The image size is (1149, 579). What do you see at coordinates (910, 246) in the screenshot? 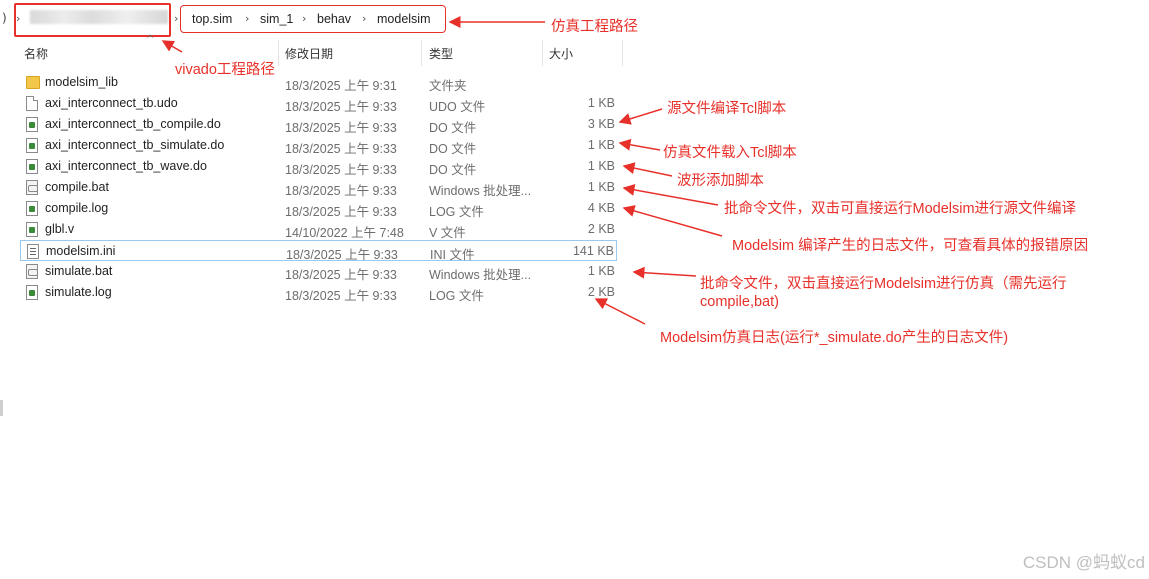
I see `annotation-compile-log: Modelsim 编译产生的日志文件，可查看具体的报错原因` at bounding box center [910, 246].